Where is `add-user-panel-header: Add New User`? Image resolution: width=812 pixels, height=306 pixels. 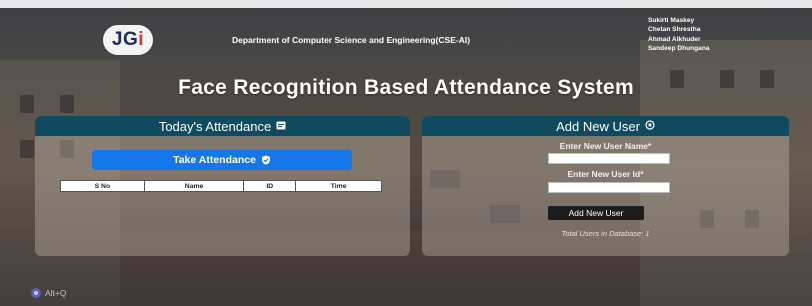
add-user-panel-header: Add New User is located at coordinates (605, 126).